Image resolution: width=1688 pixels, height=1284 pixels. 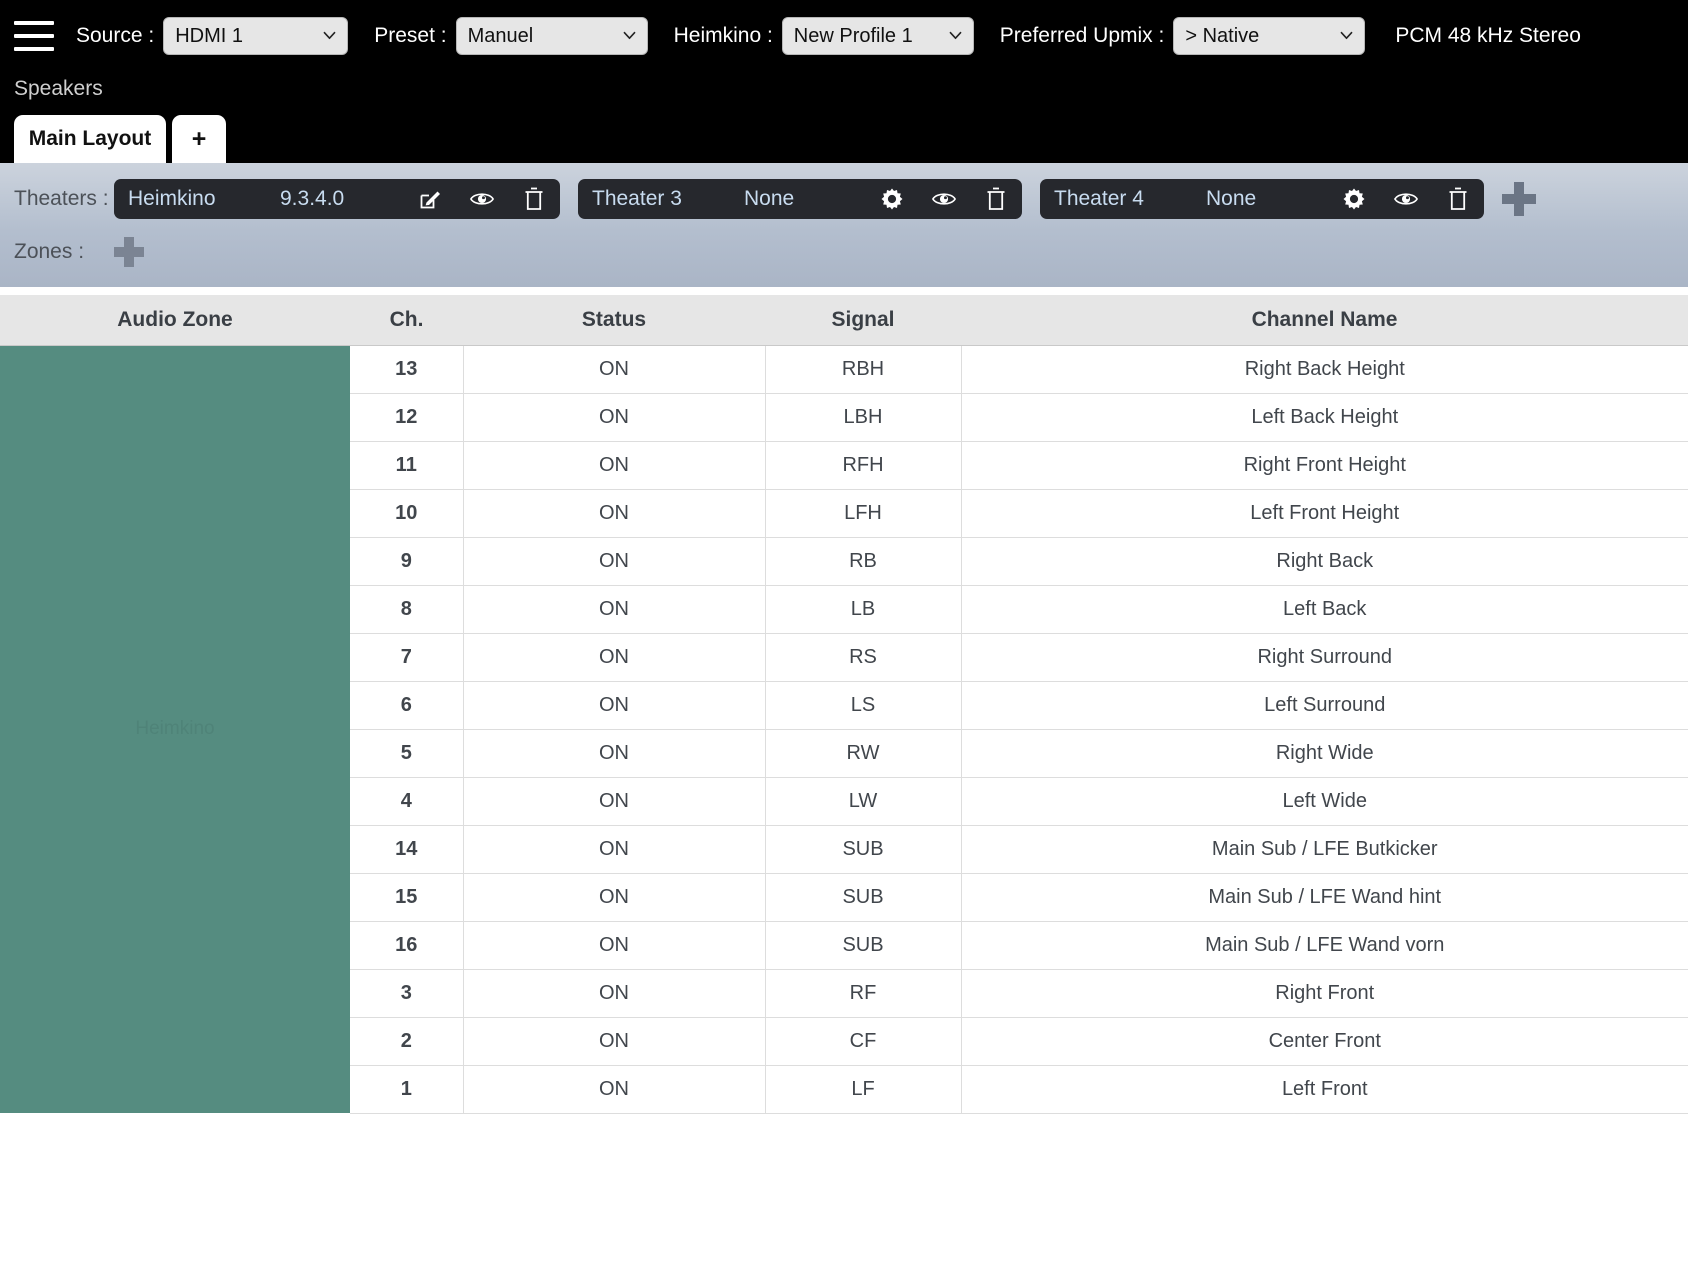 I want to click on source-select: HDMI 1, so click(x=256, y=36).